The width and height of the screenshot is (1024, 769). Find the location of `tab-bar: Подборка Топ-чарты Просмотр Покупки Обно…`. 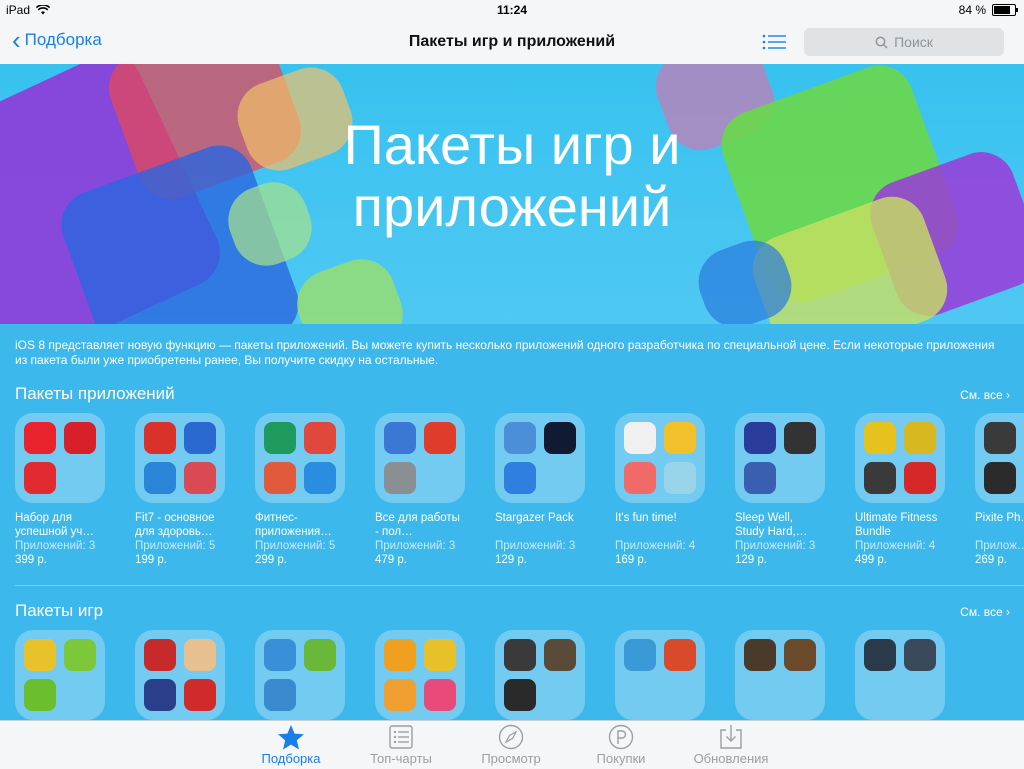

tab-bar: Подборка Топ-чарты Просмотр Покупки Обно… is located at coordinates (512, 744).